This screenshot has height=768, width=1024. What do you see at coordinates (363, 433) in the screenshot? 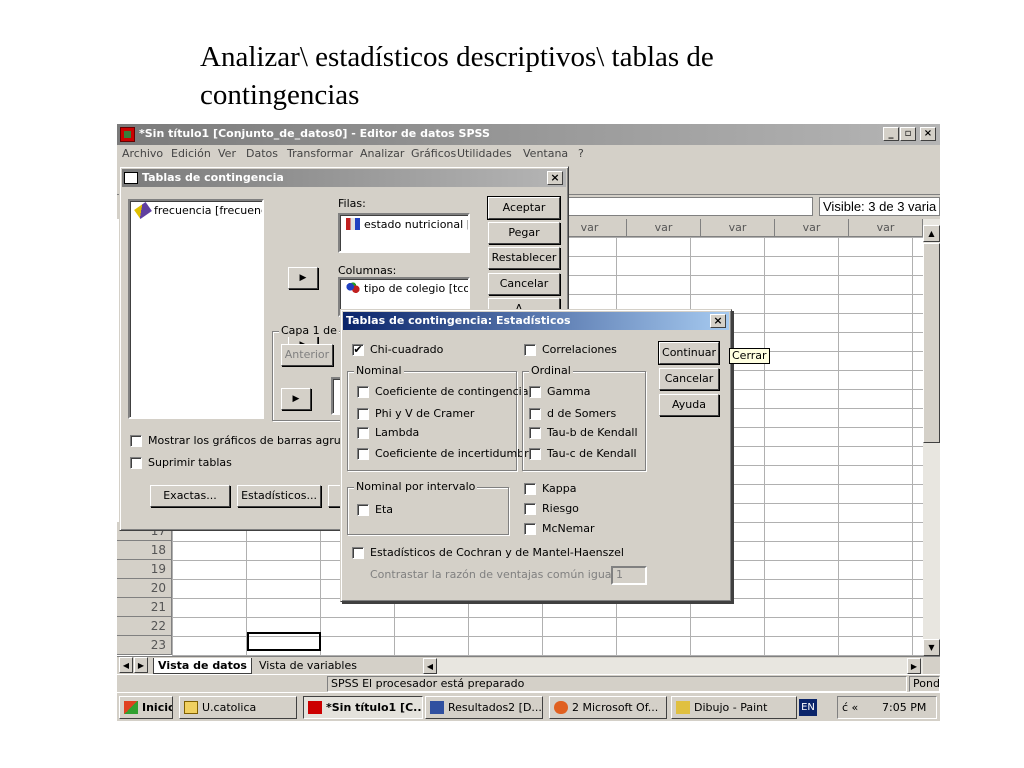
I see `lambda-checkbox` at bounding box center [363, 433].